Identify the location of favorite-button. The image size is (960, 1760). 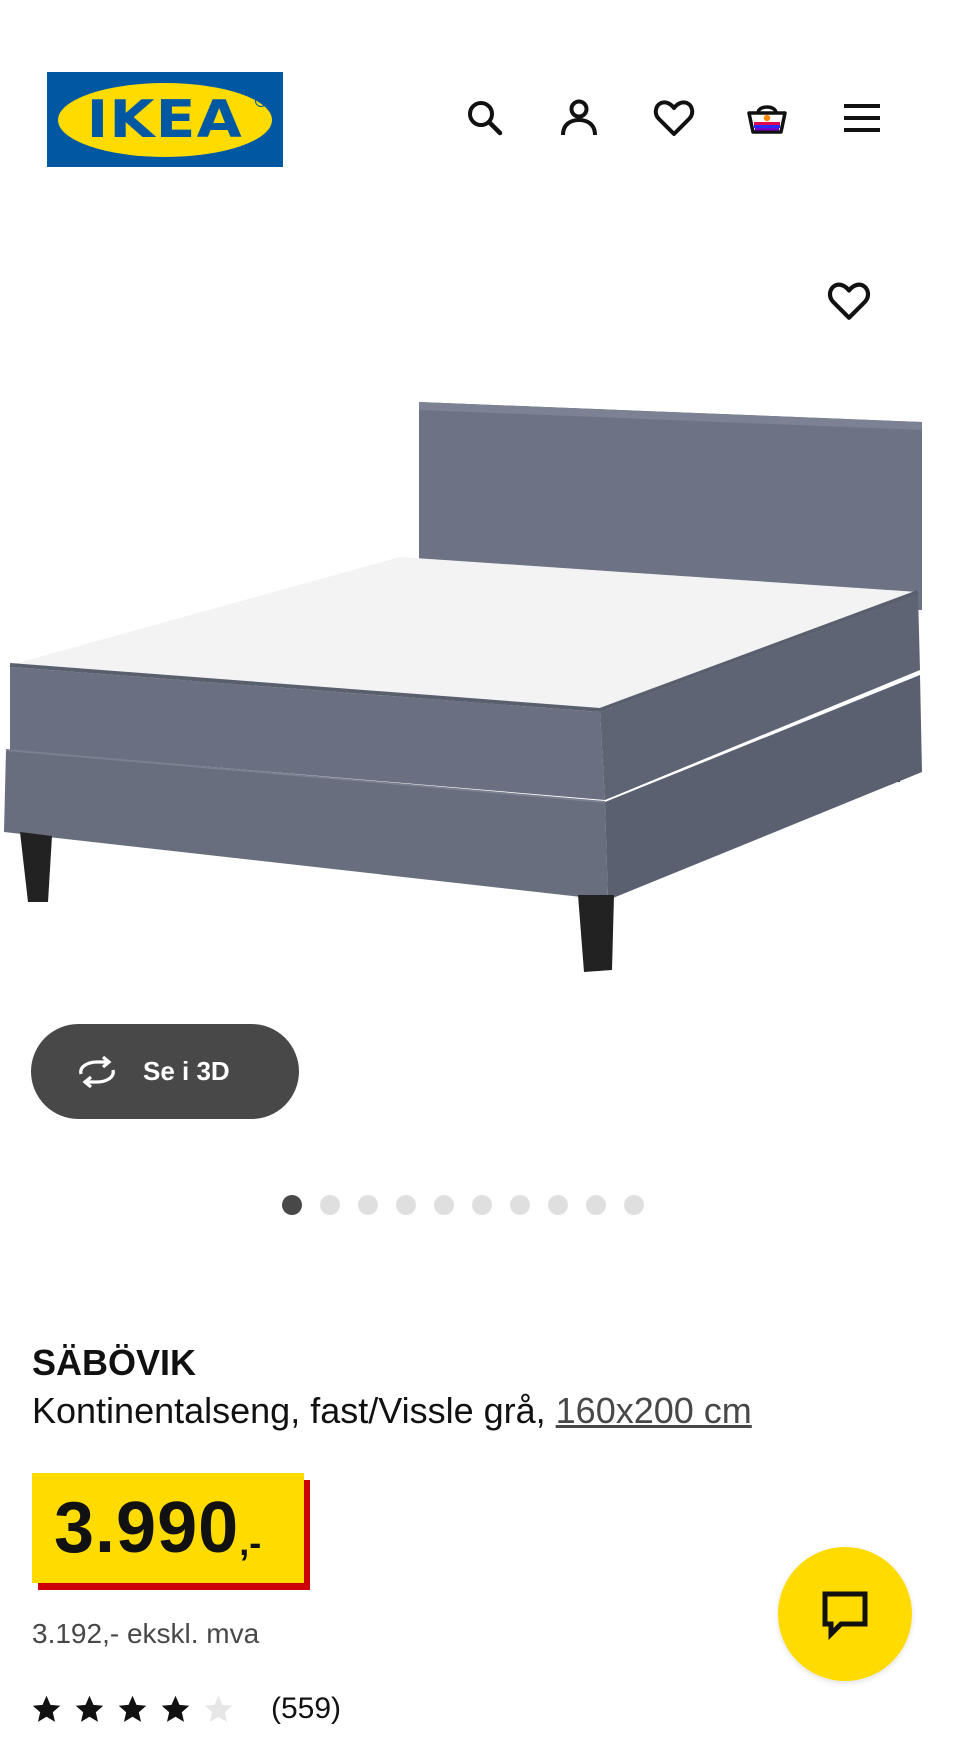
(849, 301).